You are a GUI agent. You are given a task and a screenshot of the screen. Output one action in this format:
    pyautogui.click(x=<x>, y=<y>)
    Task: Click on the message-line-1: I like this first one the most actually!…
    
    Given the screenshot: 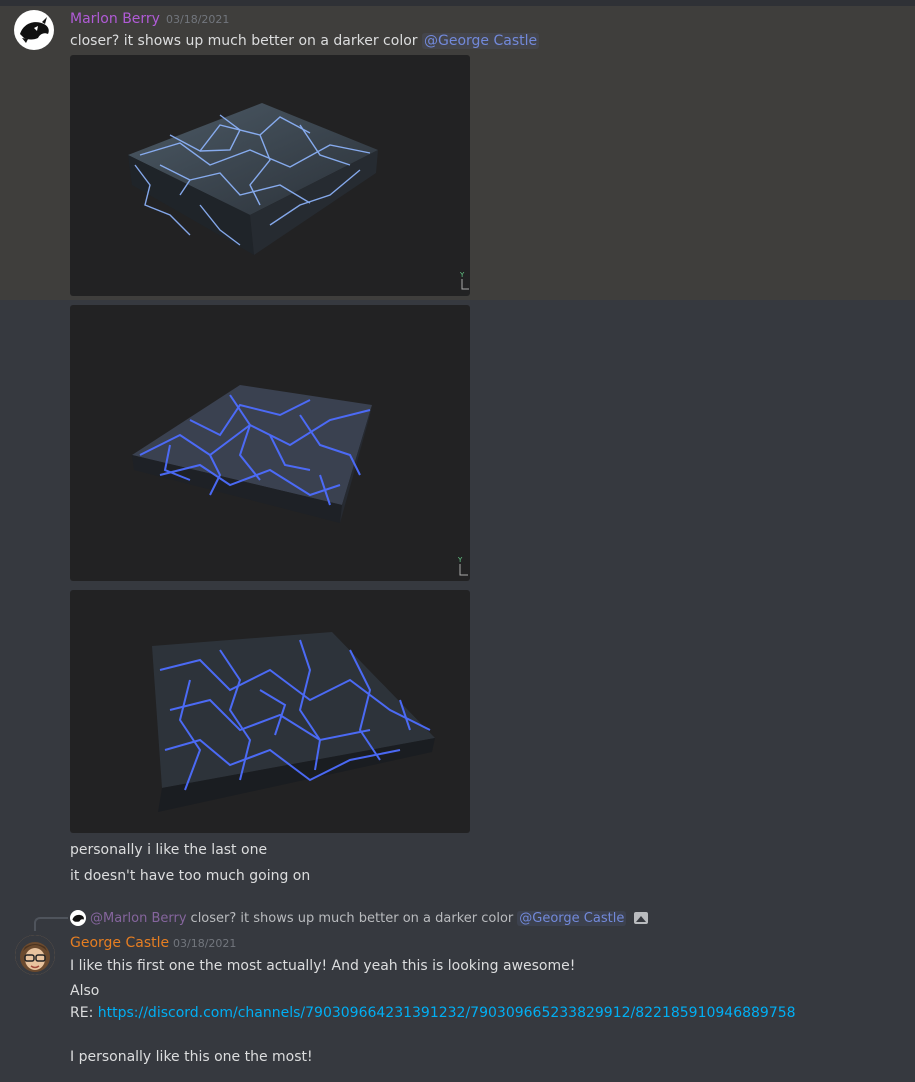 What is the action you would take?
    pyautogui.click(x=323, y=966)
    